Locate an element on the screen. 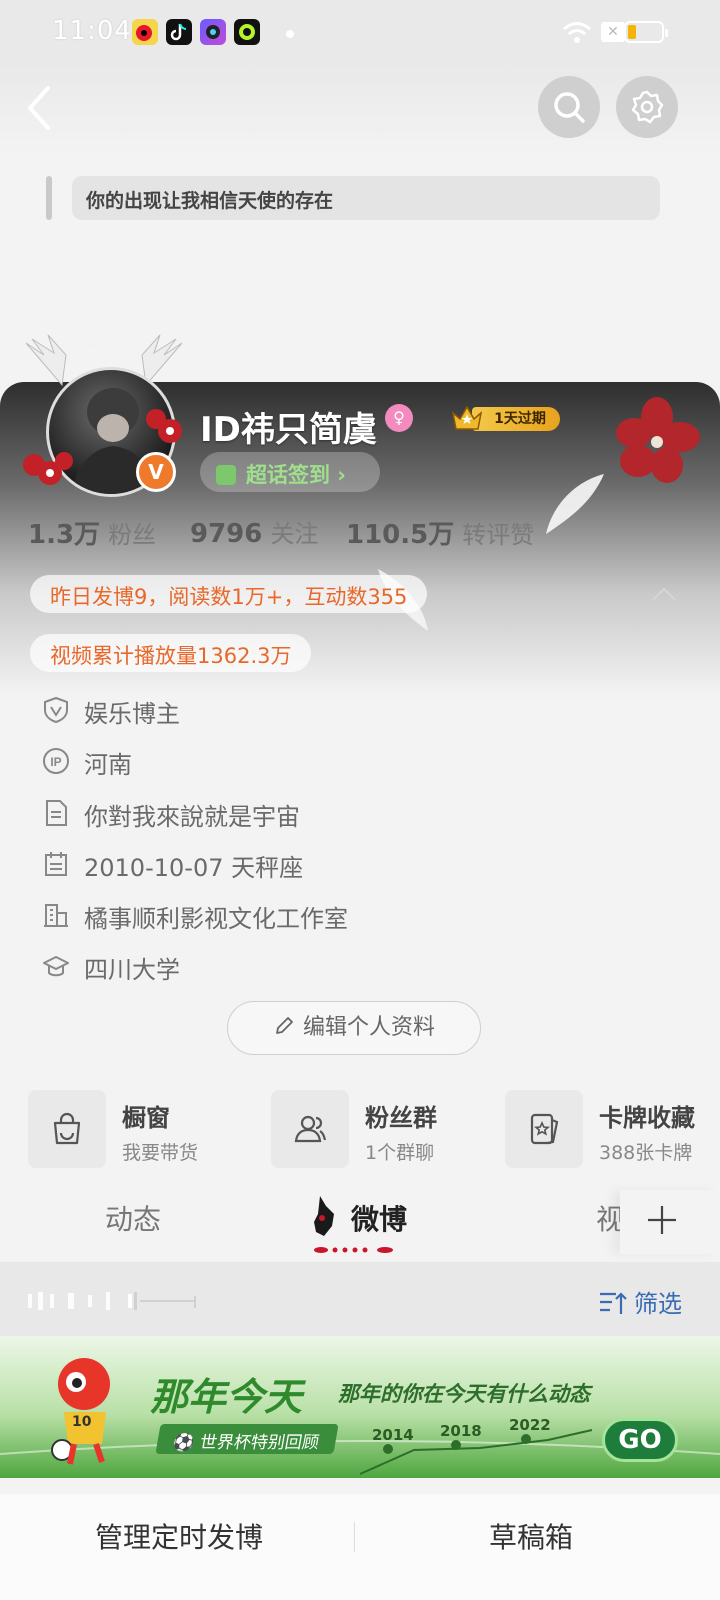  tool-title: 橱窗 is located at coordinates (146, 1118).